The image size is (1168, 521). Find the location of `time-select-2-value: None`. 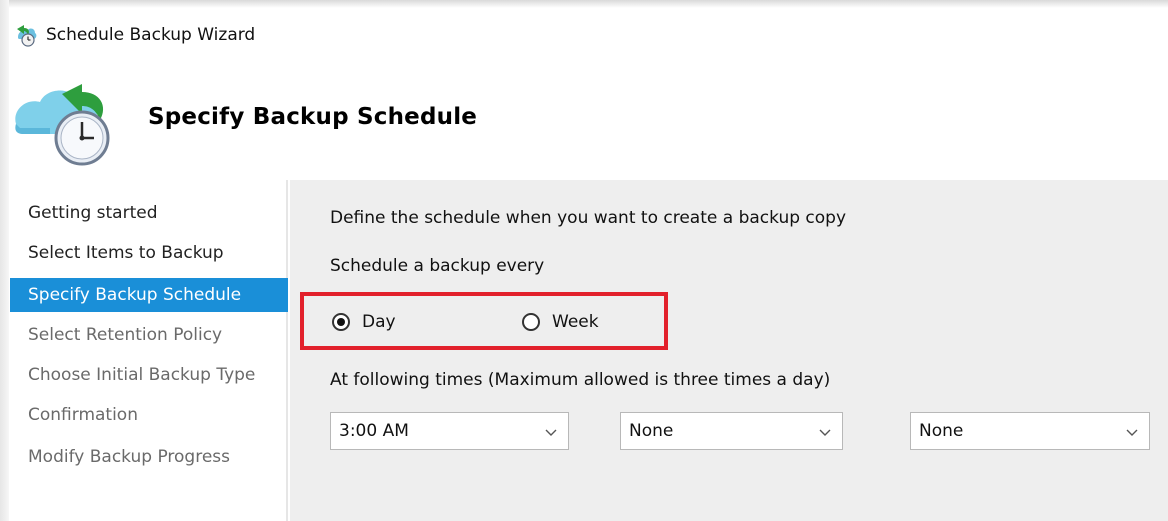

time-select-2-value: None is located at coordinates (651, 431).